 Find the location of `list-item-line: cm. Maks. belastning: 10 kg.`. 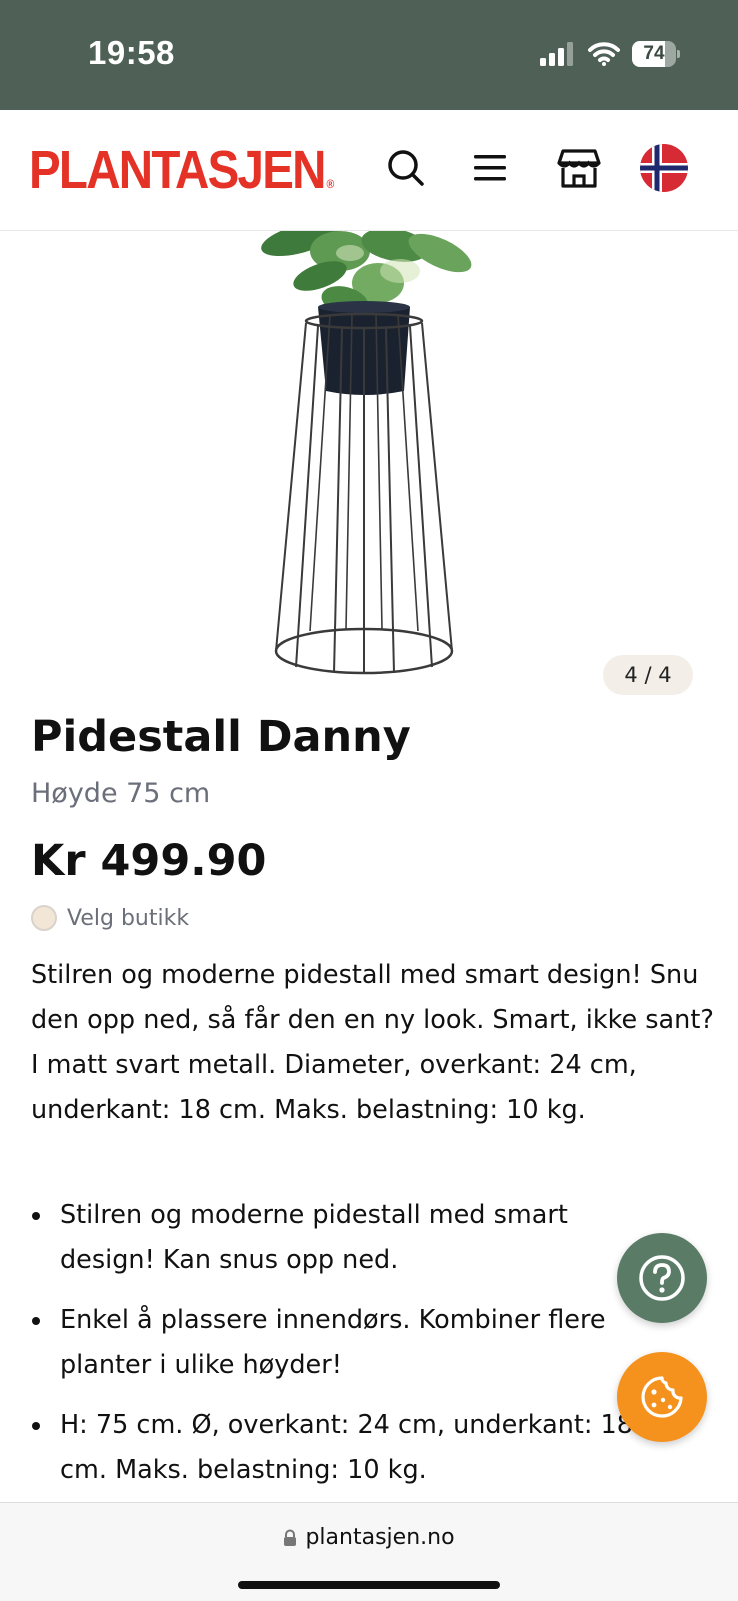

list-item-line: cm. Maks. belastning: 10 kg. is located at coordinates (243, 1470).